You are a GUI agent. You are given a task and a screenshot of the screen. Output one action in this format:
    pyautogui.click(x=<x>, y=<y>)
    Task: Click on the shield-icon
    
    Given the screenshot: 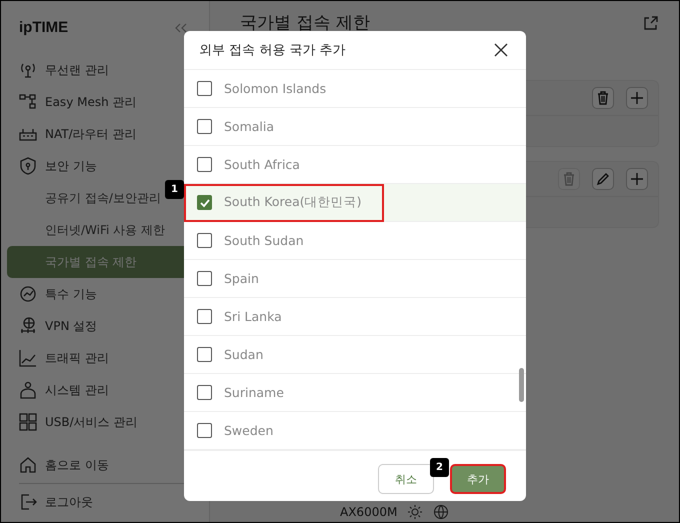 What is the action you would take?
    pyautogui.click(x=28, y=166)
    